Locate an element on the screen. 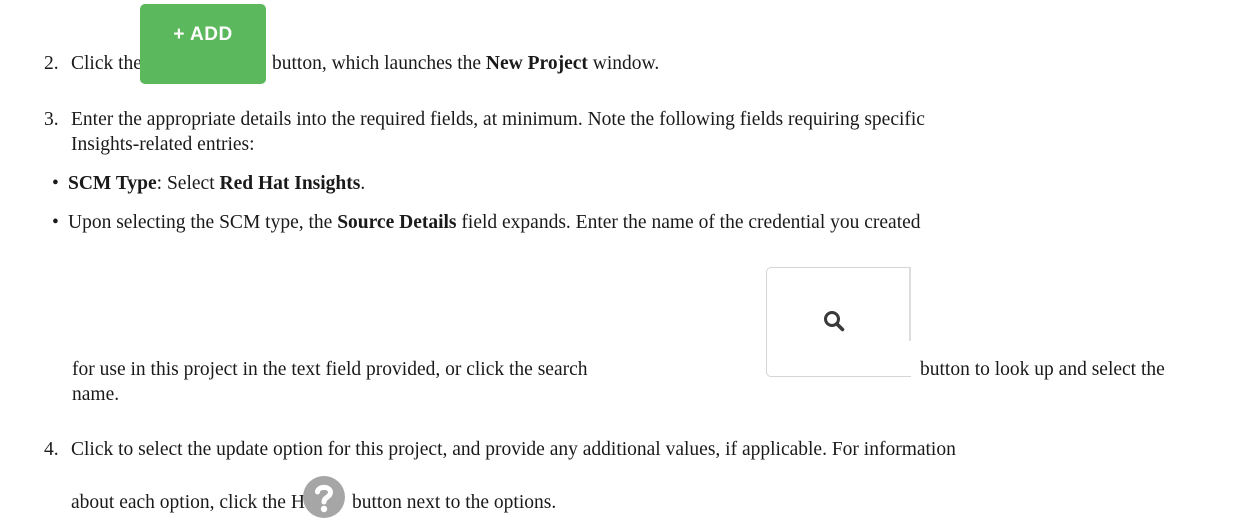  step-text: button to look up and select the is located at coordinates (1042, 369).